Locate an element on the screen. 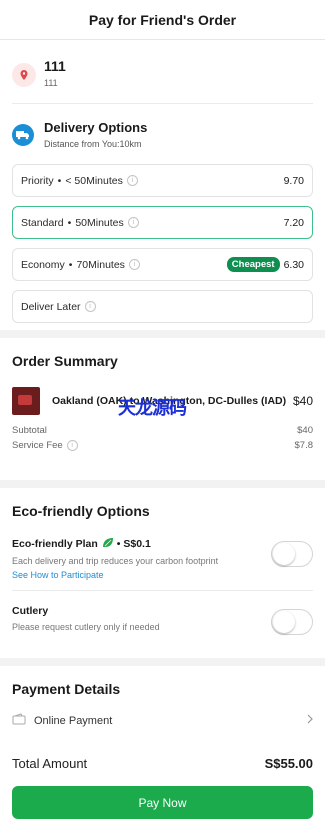 This screenshot has height=831, width=325. checkout-footer: Total Amount S$55.00 Pay Now is located at coordinates (162, 785).